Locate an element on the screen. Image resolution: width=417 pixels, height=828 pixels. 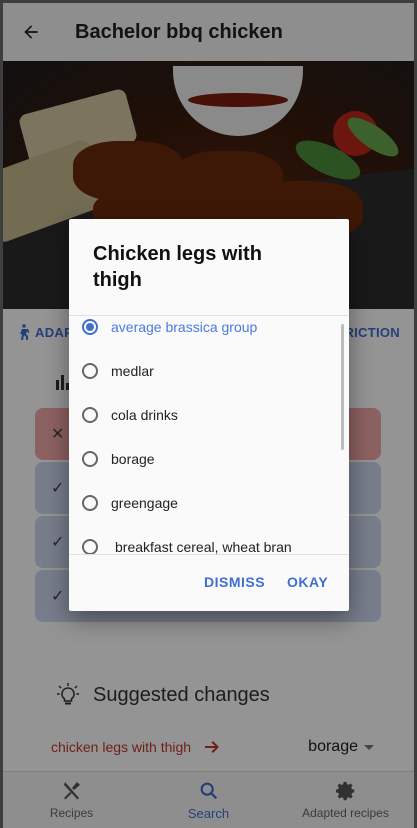
dialog-title: Chicken legs with thigh is located at coordinates (177, 267).